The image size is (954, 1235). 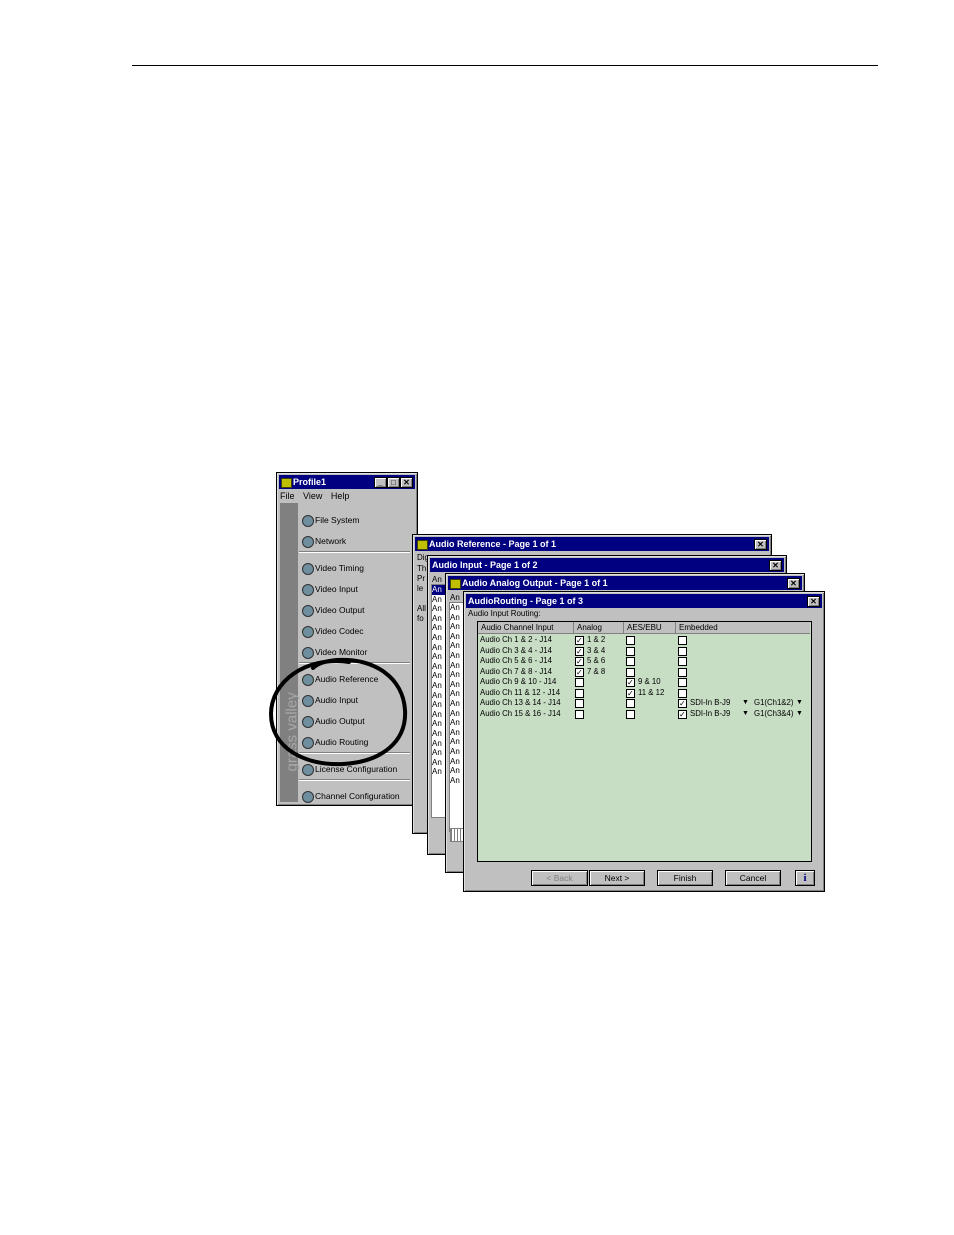 What do you see at coordinates (312, 496) in the screenshot?
I see `menu-view: View` at bounding box center [312, 496].